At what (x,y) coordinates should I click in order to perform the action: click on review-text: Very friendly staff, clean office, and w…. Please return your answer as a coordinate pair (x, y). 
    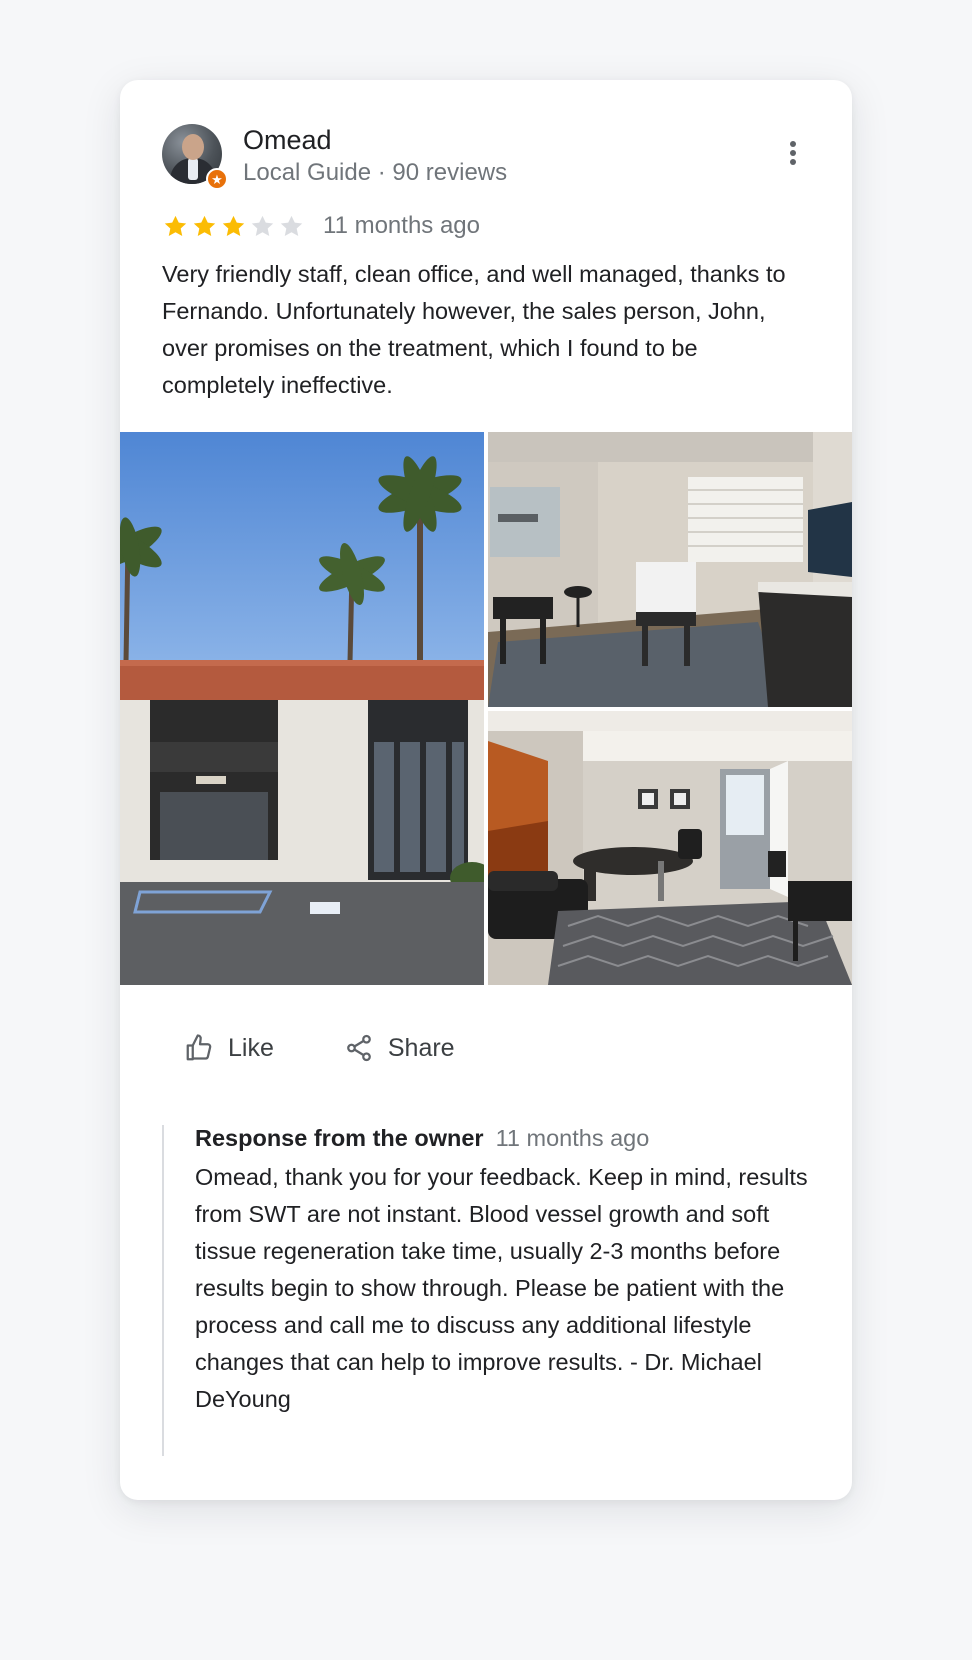
    Looking at the image, I should click on (474, 329).